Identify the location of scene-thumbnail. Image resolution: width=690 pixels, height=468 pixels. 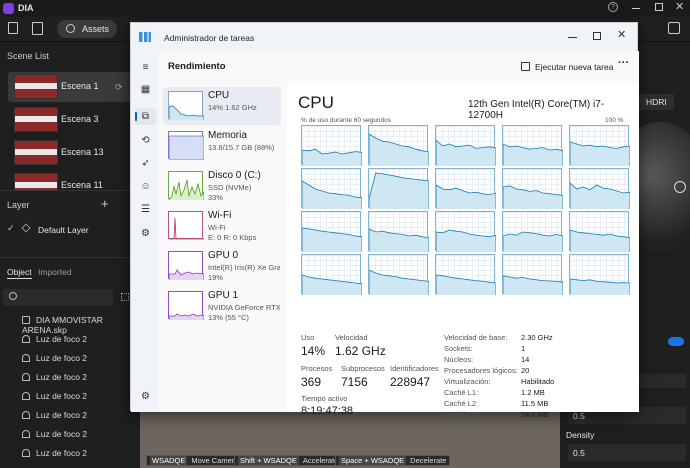
(36, 152).